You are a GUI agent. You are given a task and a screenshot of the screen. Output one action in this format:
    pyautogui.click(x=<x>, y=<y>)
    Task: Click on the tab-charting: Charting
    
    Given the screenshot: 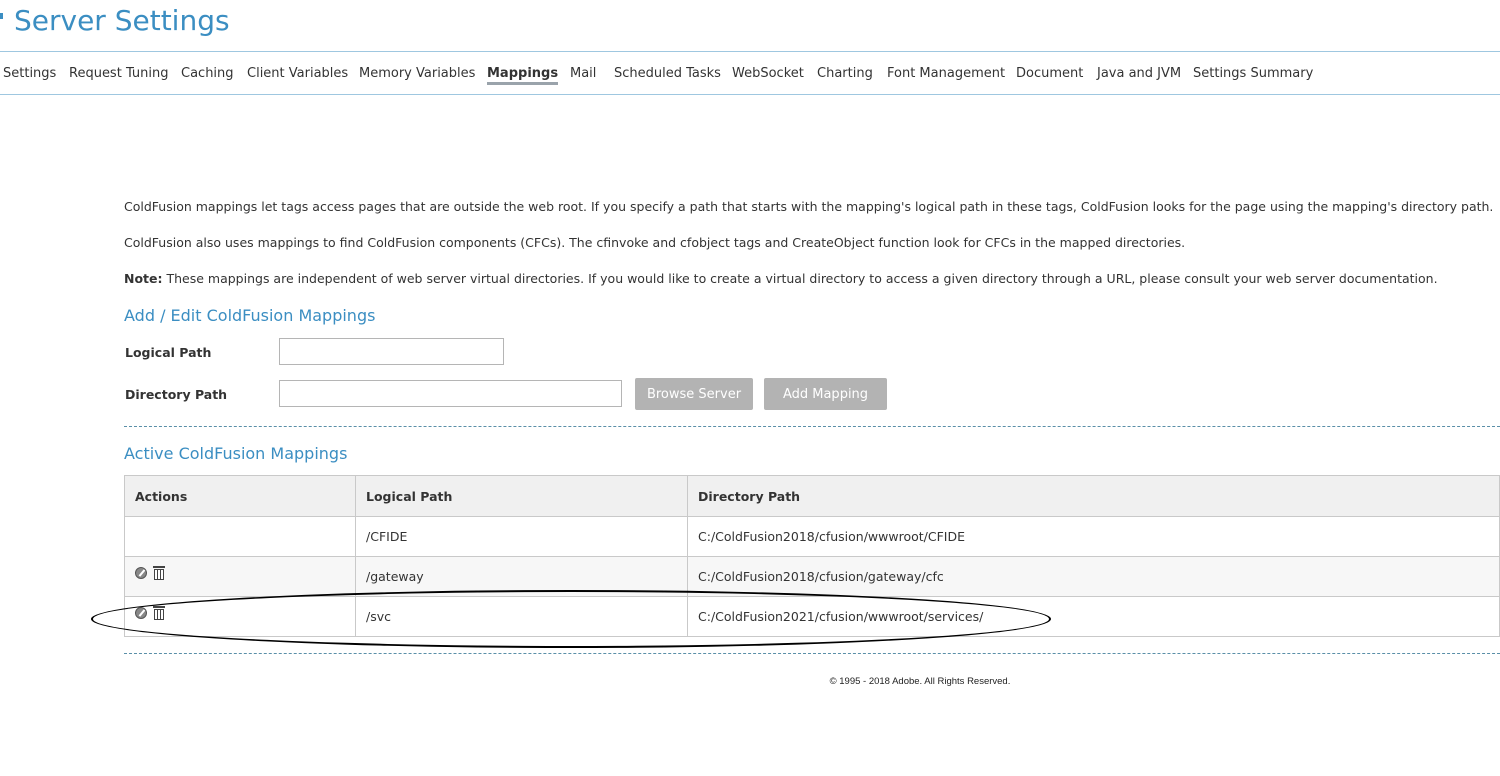 What is the action you would take?
    pyautogui.click(x=845, y=73)
    